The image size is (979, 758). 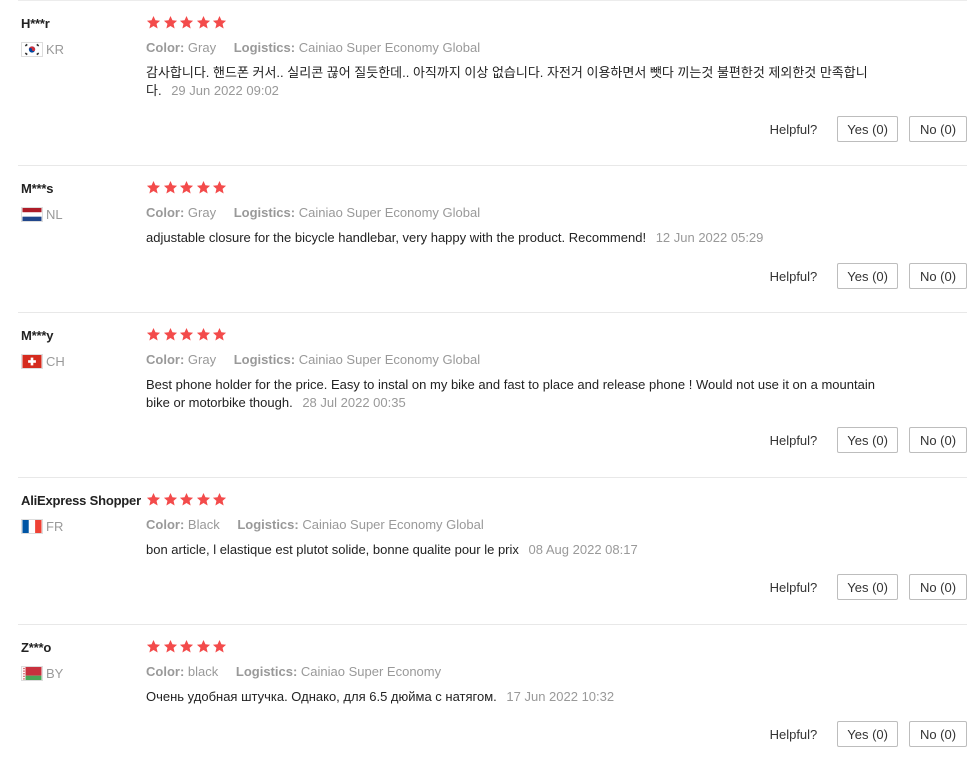 What do you see at coordinates (35, 23) in the screenshot?
I see `reviewer-name: H***r` at bounding box center [35, 23].